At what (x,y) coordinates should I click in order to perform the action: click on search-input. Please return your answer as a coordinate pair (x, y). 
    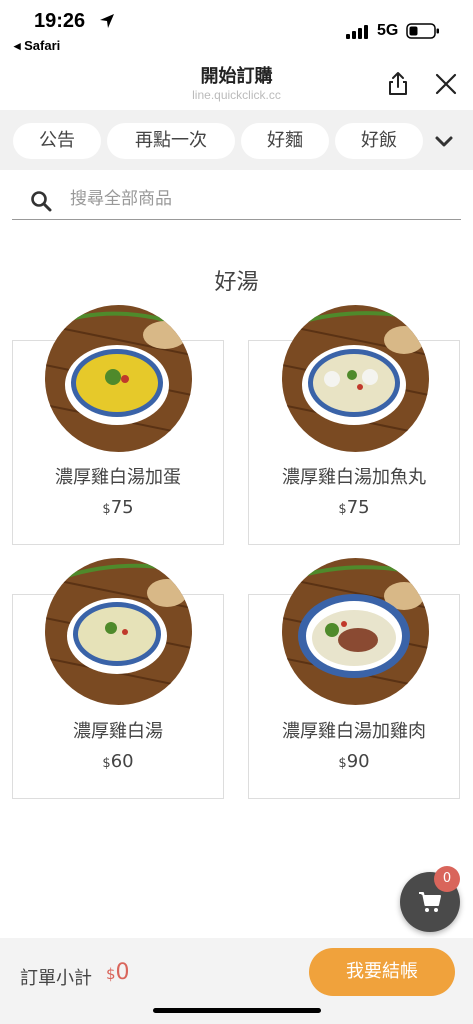
    Looking at the image, I should click on (260, 199).